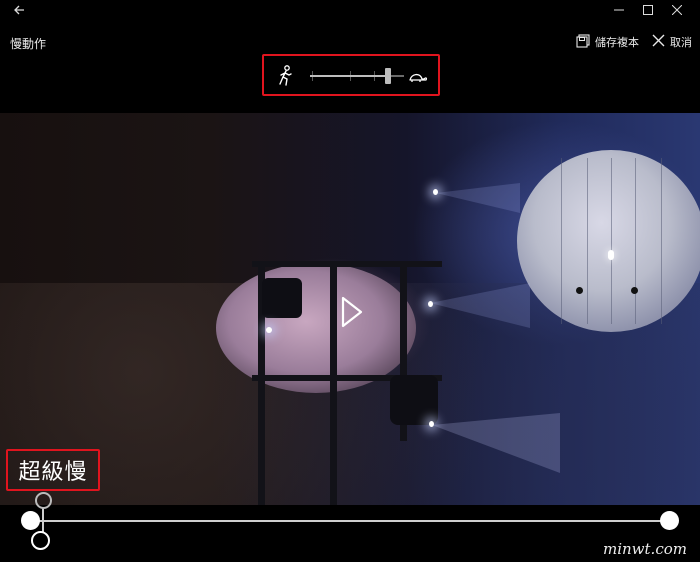 This screenshot has height=562, width=700. I want to click on play-icon, so click(351, 312).